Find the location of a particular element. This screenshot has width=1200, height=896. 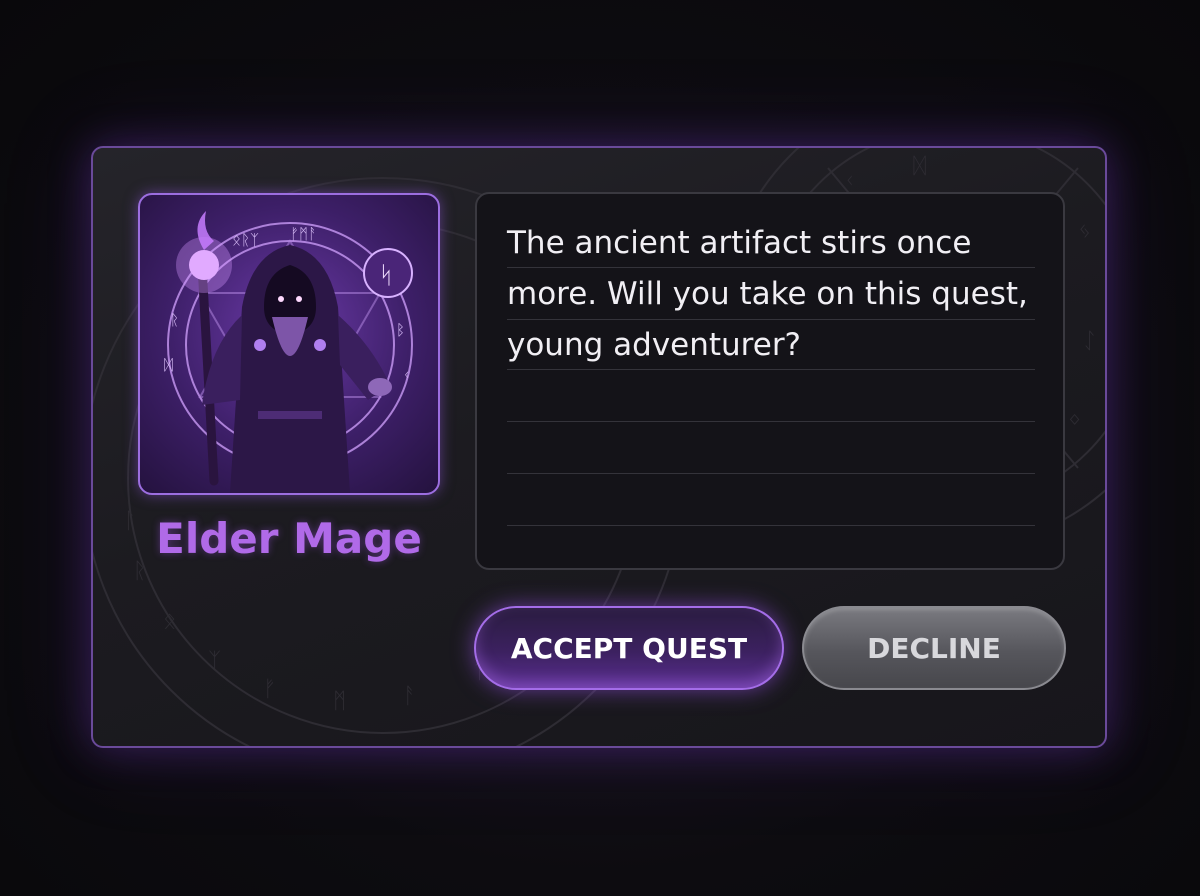

svg-text: ᛋ is located at coordinates (386, 275).